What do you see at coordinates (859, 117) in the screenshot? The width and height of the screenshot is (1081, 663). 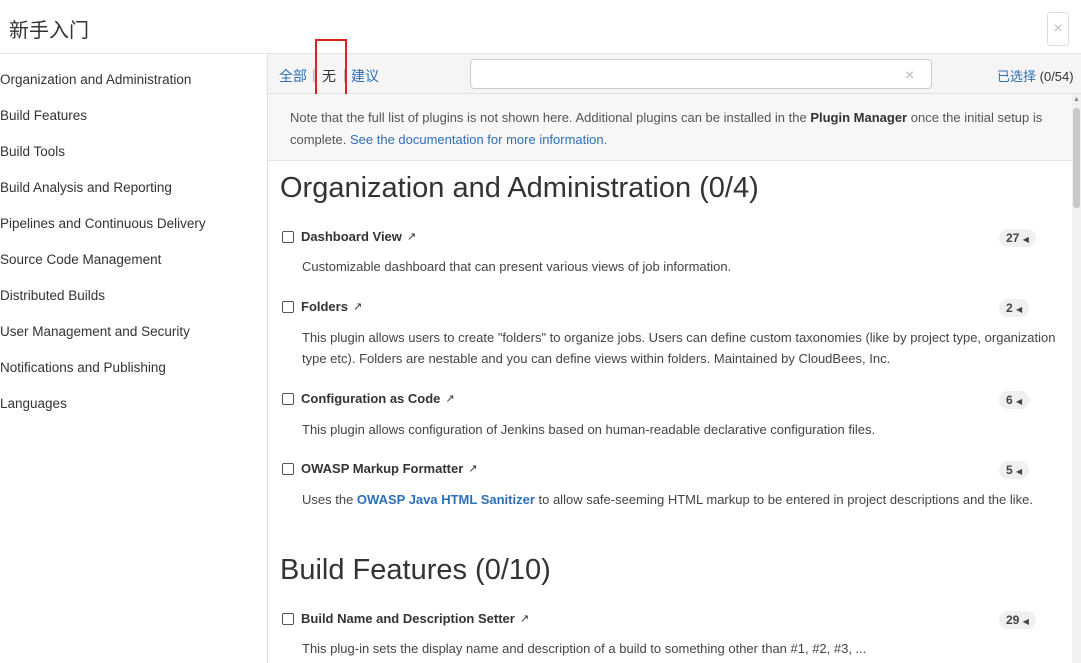 I see `plugin-manager-text: Plugin Manager` at bounding box center [859, 117].